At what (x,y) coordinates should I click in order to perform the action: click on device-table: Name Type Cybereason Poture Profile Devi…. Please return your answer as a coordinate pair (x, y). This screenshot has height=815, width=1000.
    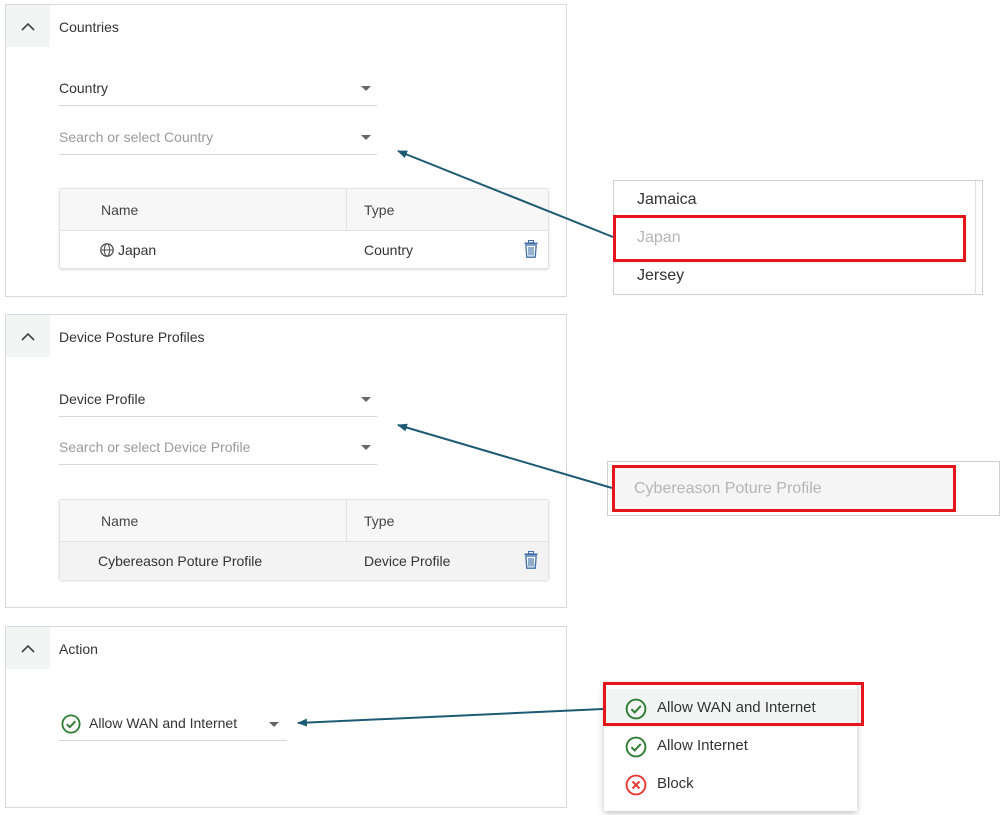
    Looking at the image, I should click on (304, 539).